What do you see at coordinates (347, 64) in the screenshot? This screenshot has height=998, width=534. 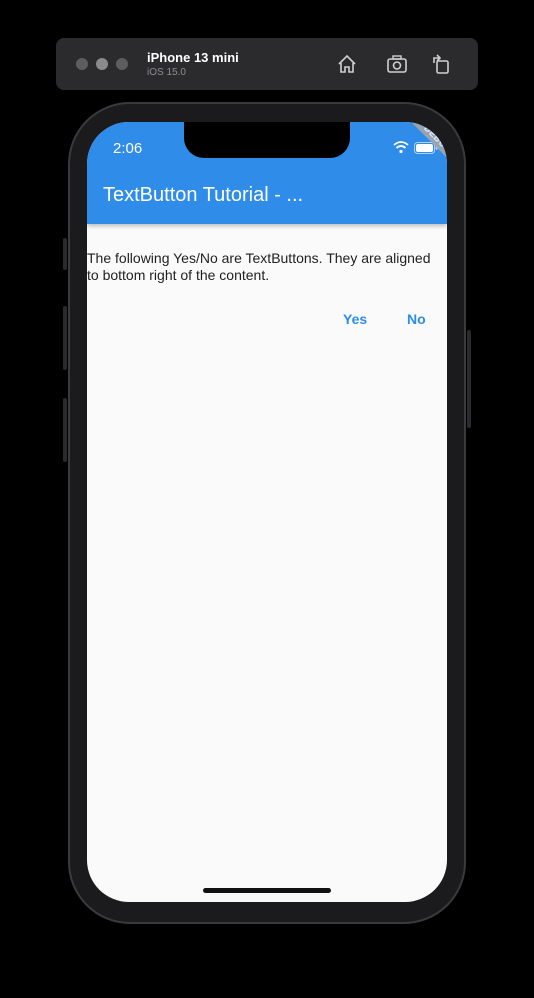 I see `home-icon` at bounding box center [347, 64].